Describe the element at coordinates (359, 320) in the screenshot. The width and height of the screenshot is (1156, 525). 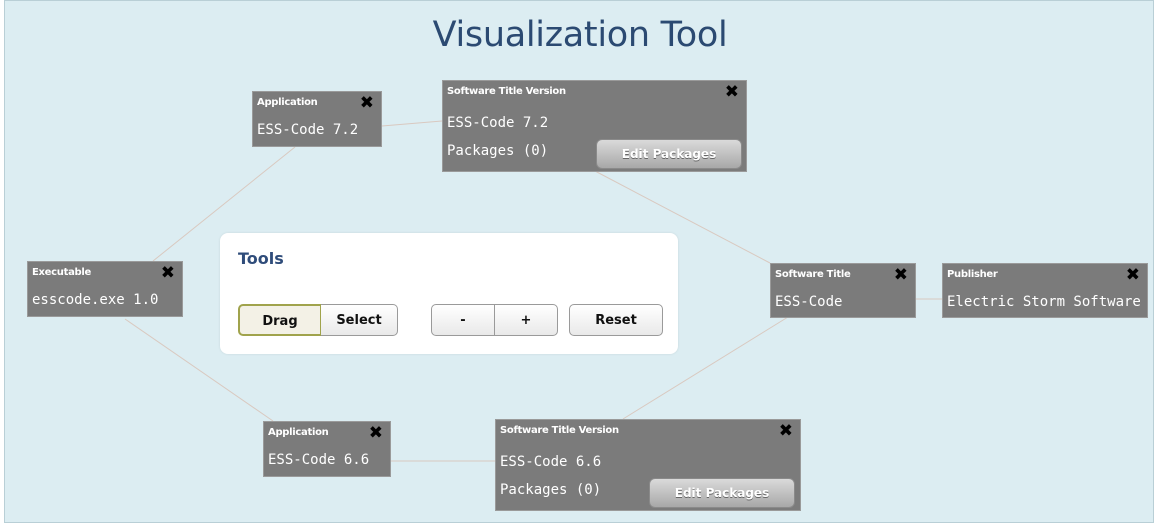
I see `select-mode-button: Select` at that location.